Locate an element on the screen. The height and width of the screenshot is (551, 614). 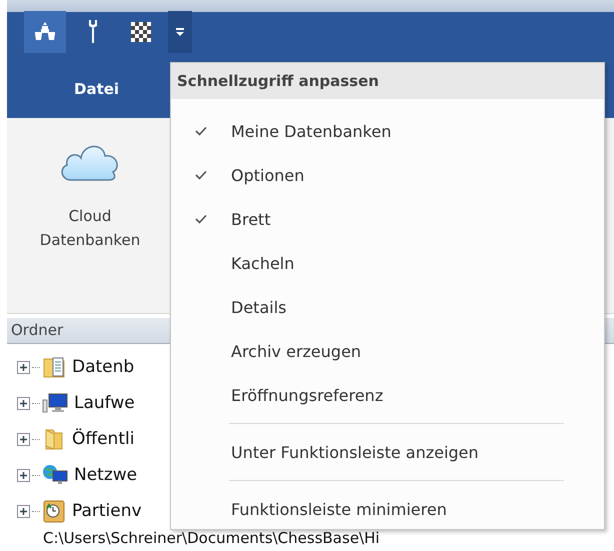
folder-document-icon is located at coordinates (54, 367).